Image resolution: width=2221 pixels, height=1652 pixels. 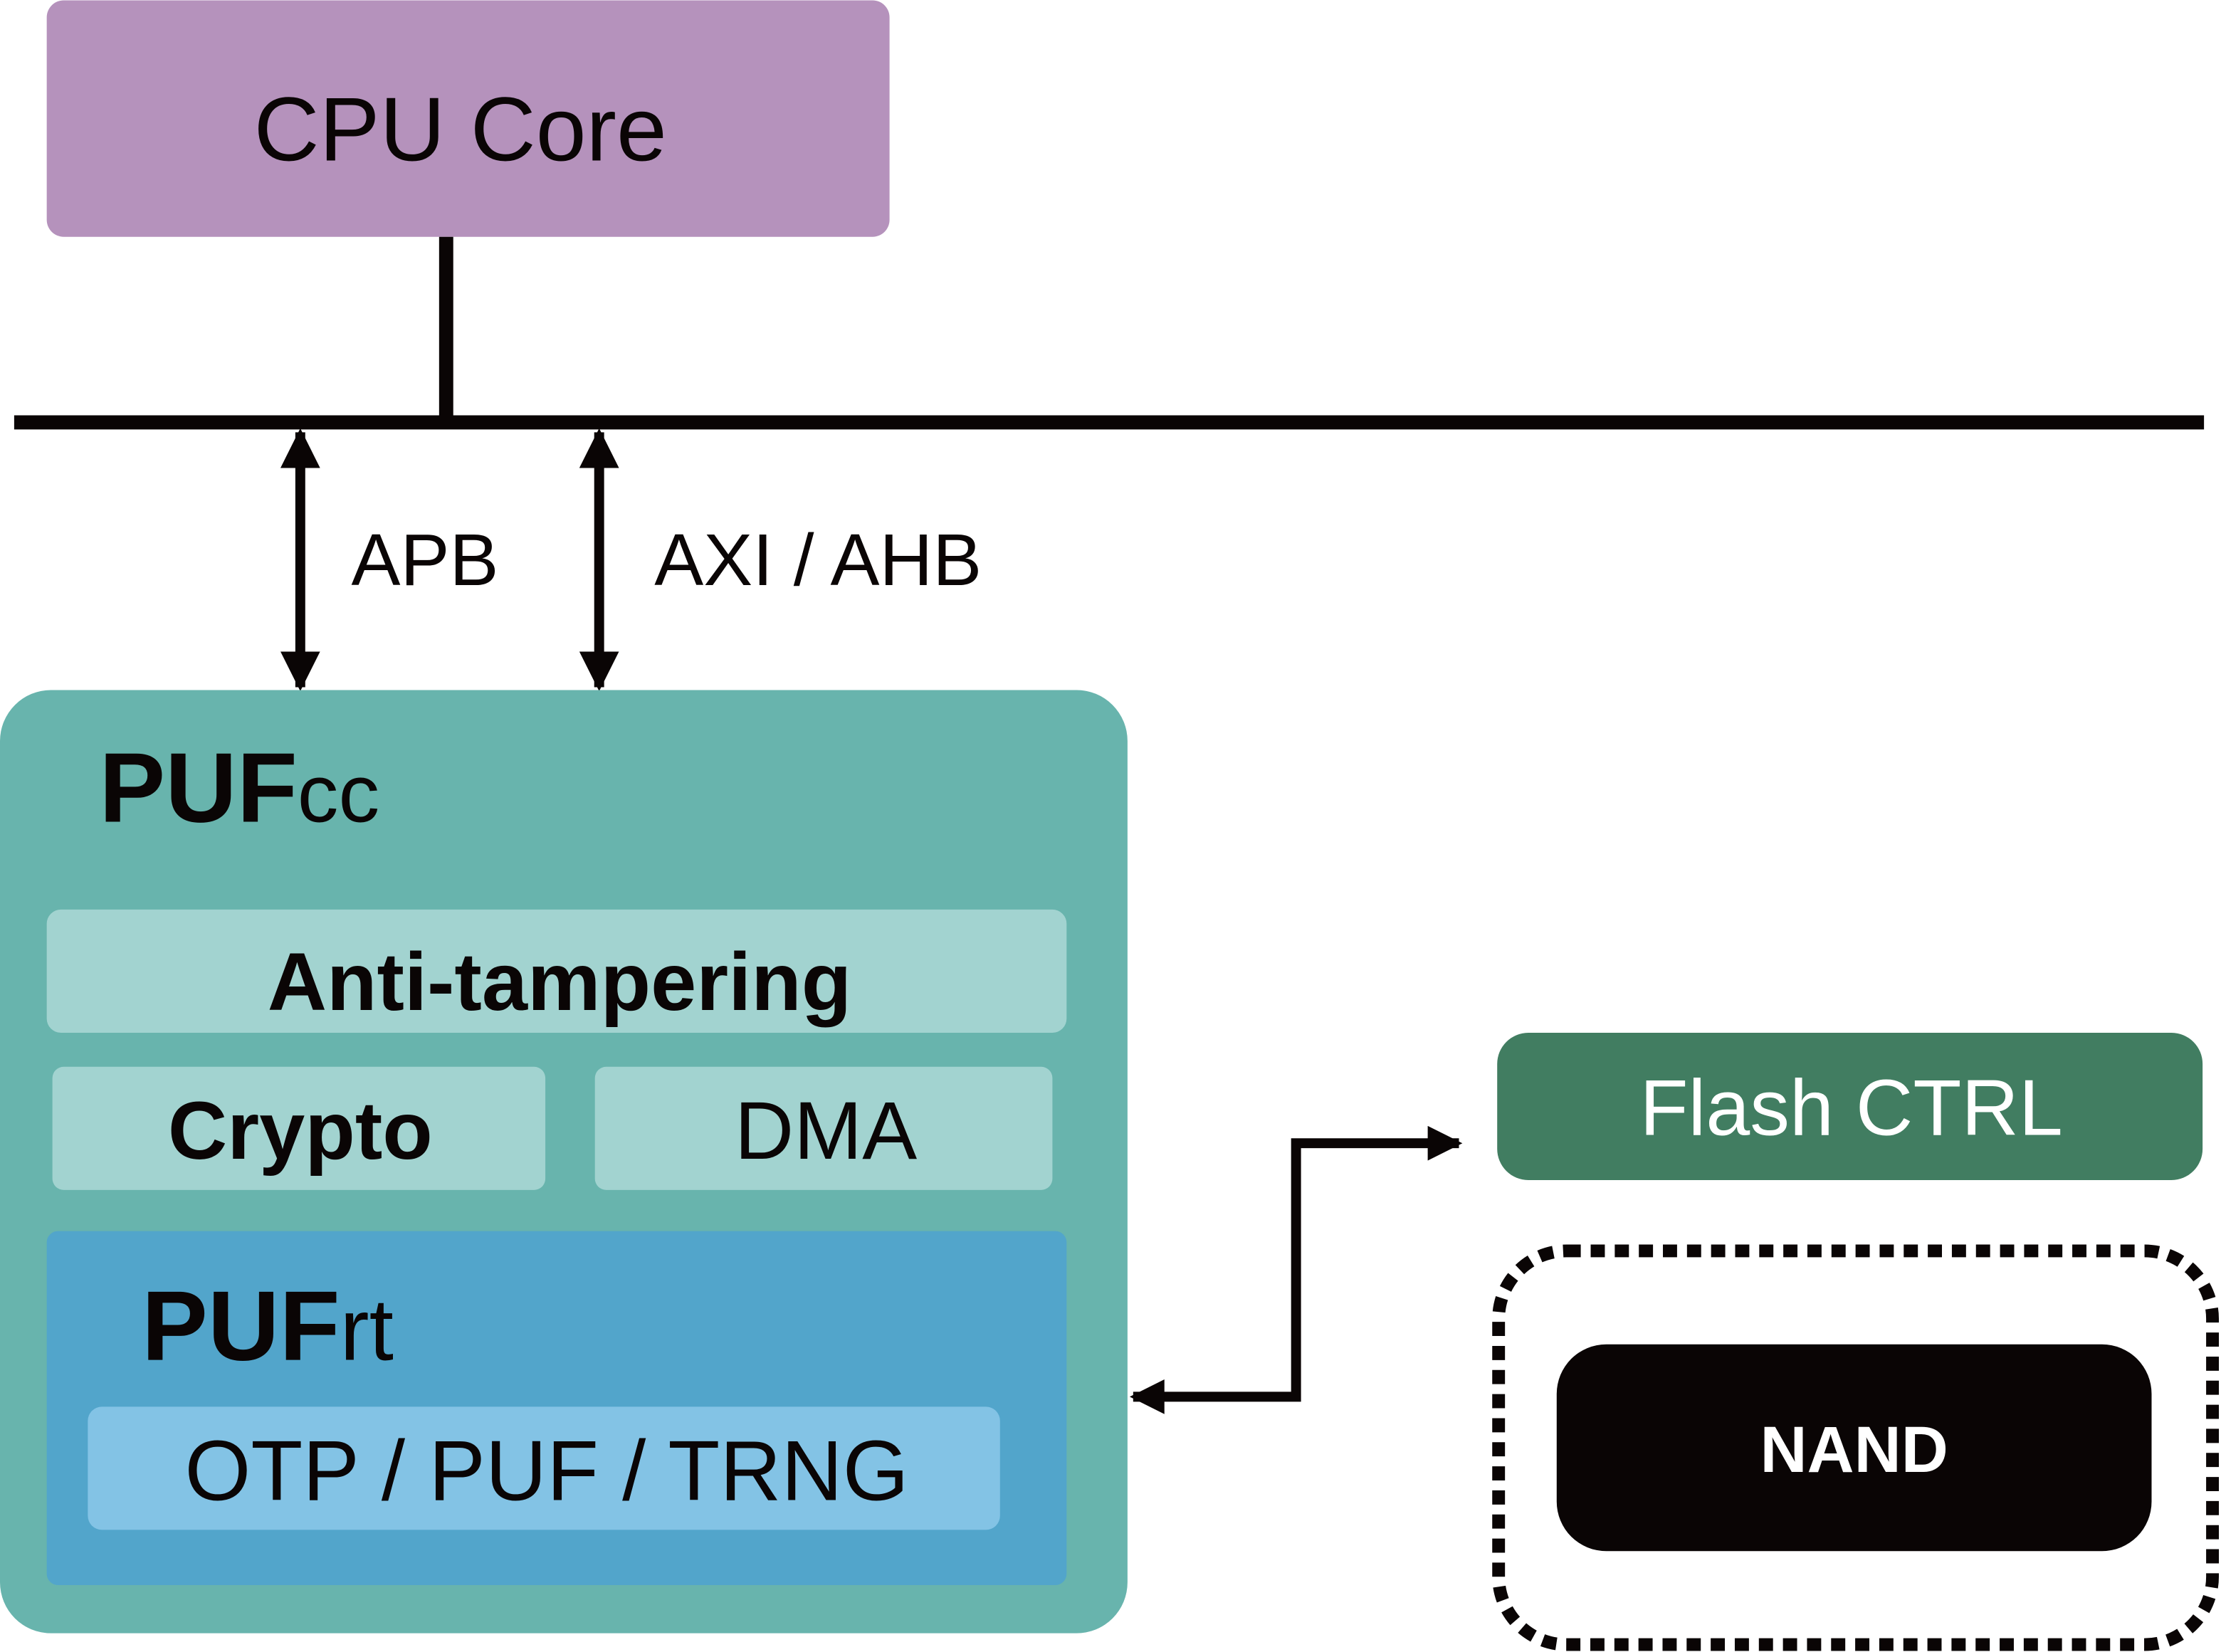 What do you see at coordinates (425, 559) in the screenshot?
I see `apb-label: APB` at bounding box center [425, 559].